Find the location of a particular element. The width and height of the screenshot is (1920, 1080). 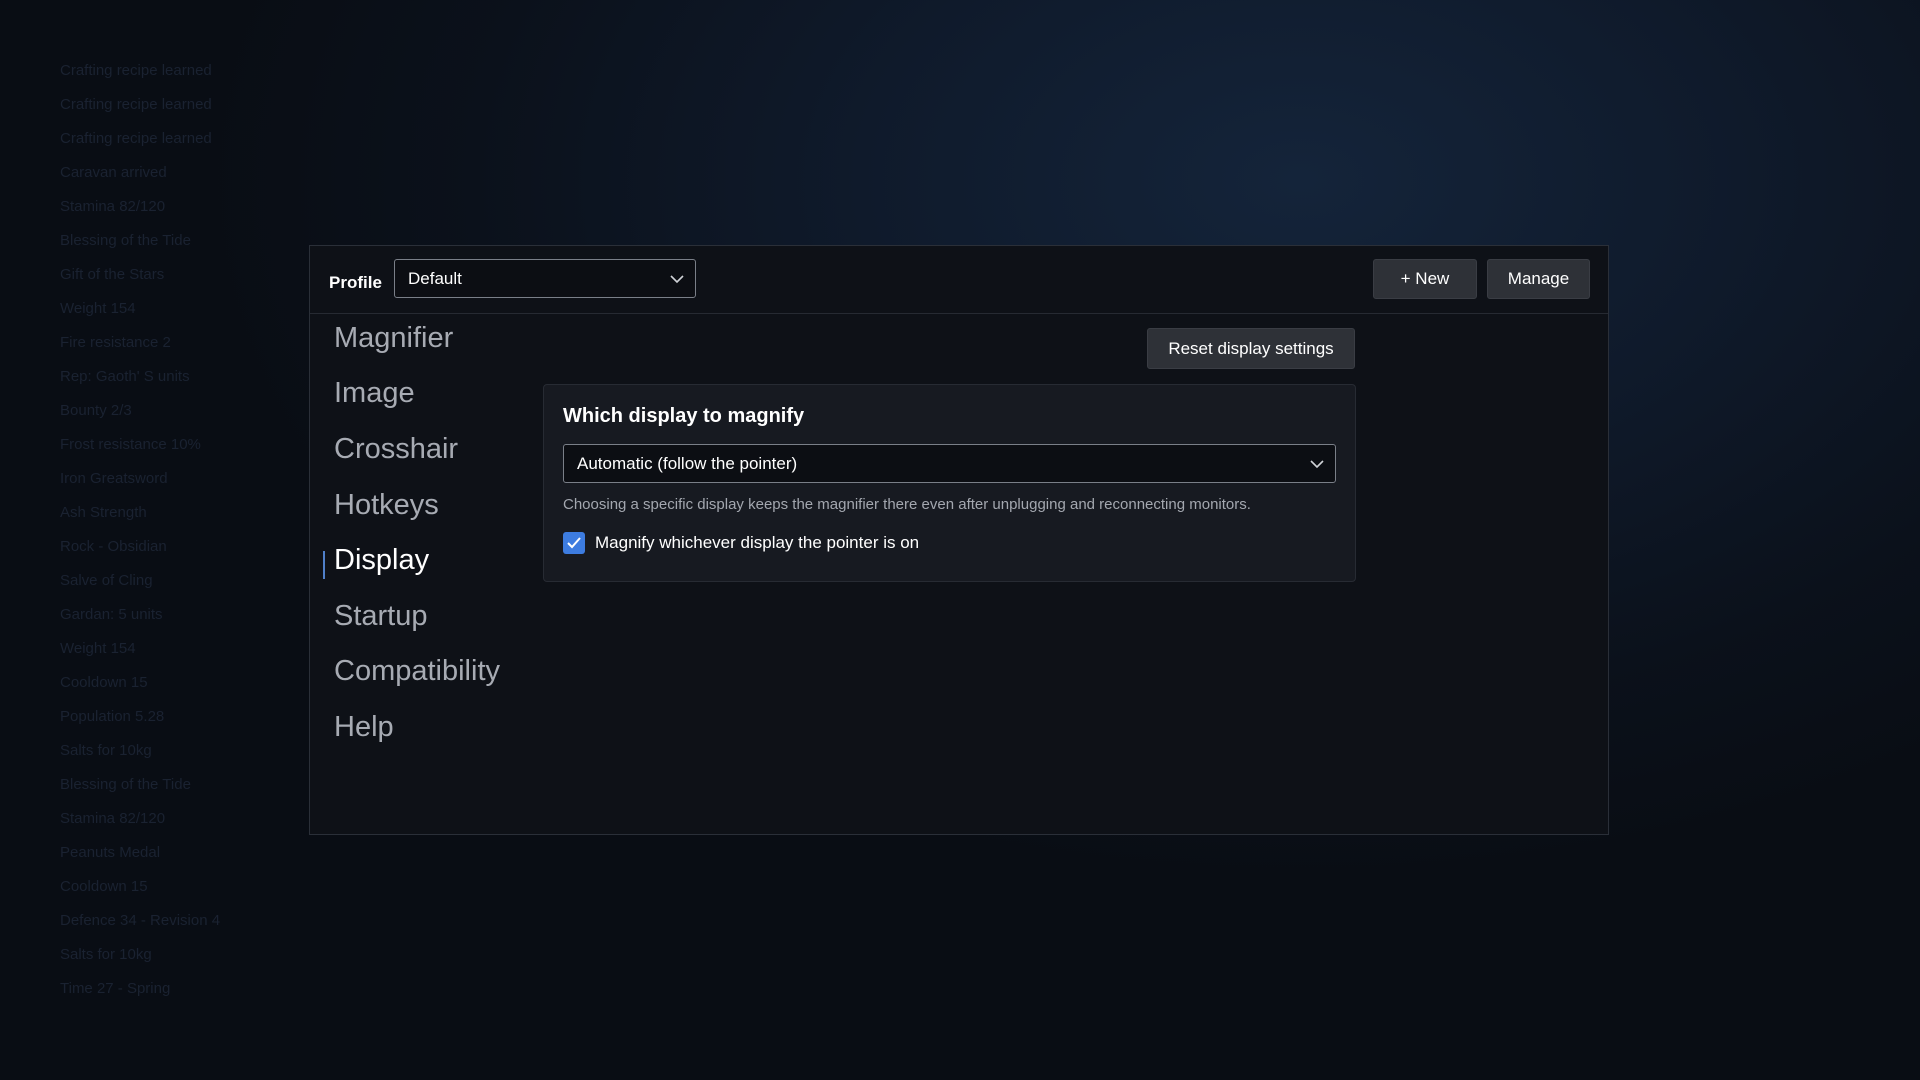

background-log-line: Rep: Gaoth' S units is located at coordinates (125, 376).